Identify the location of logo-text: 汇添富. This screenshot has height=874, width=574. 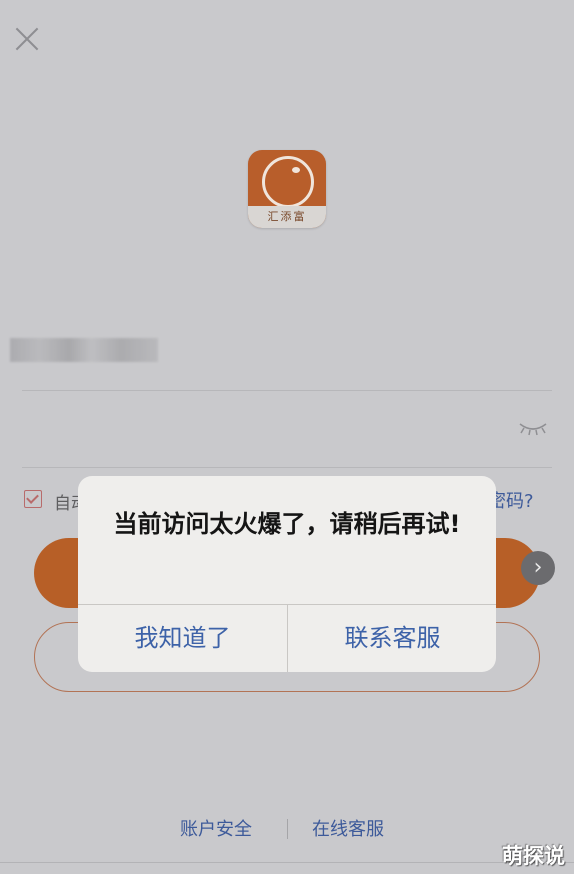
(287, 217).